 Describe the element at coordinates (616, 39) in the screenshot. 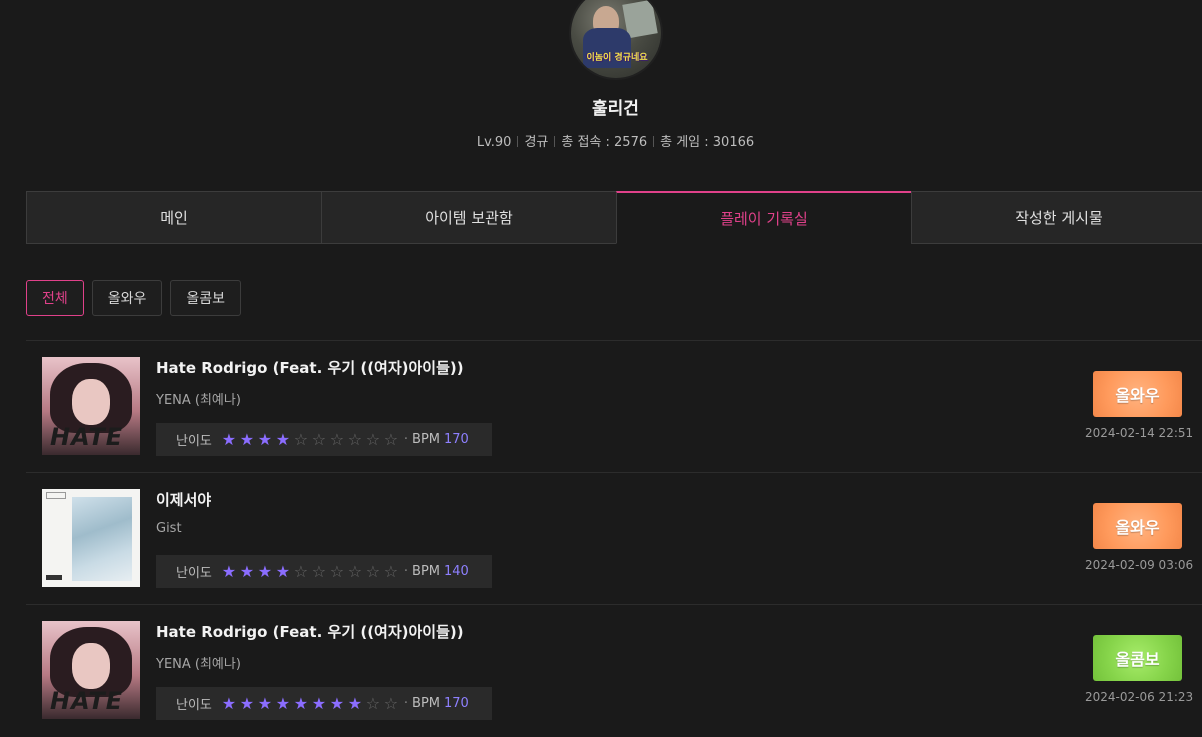

I see `profile-avatar: 이놈이 경규네요` at that location.